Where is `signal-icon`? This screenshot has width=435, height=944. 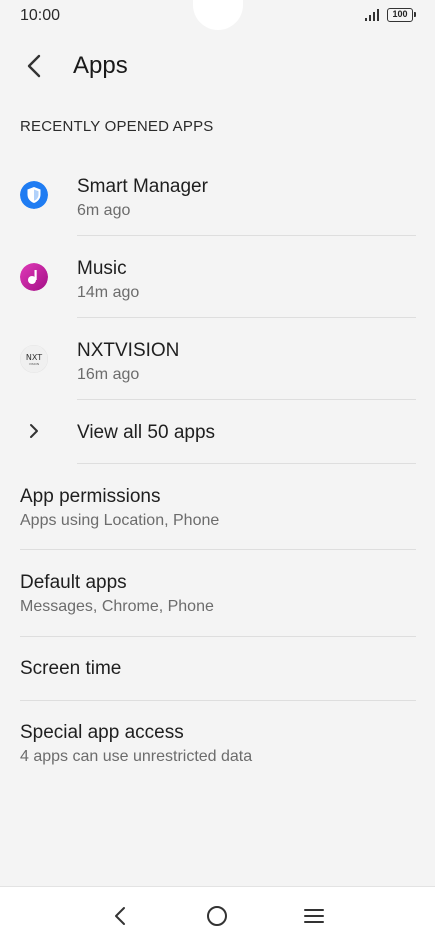
signal-icon is located at coordinates (372, 15).